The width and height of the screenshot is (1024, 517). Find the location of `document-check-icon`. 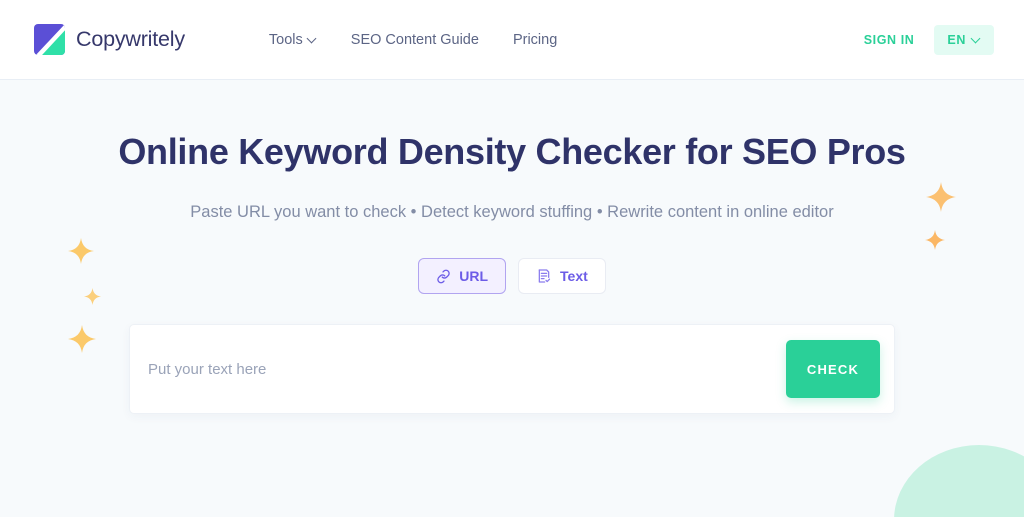

document-check-icon is located at coordinates (544, 276).